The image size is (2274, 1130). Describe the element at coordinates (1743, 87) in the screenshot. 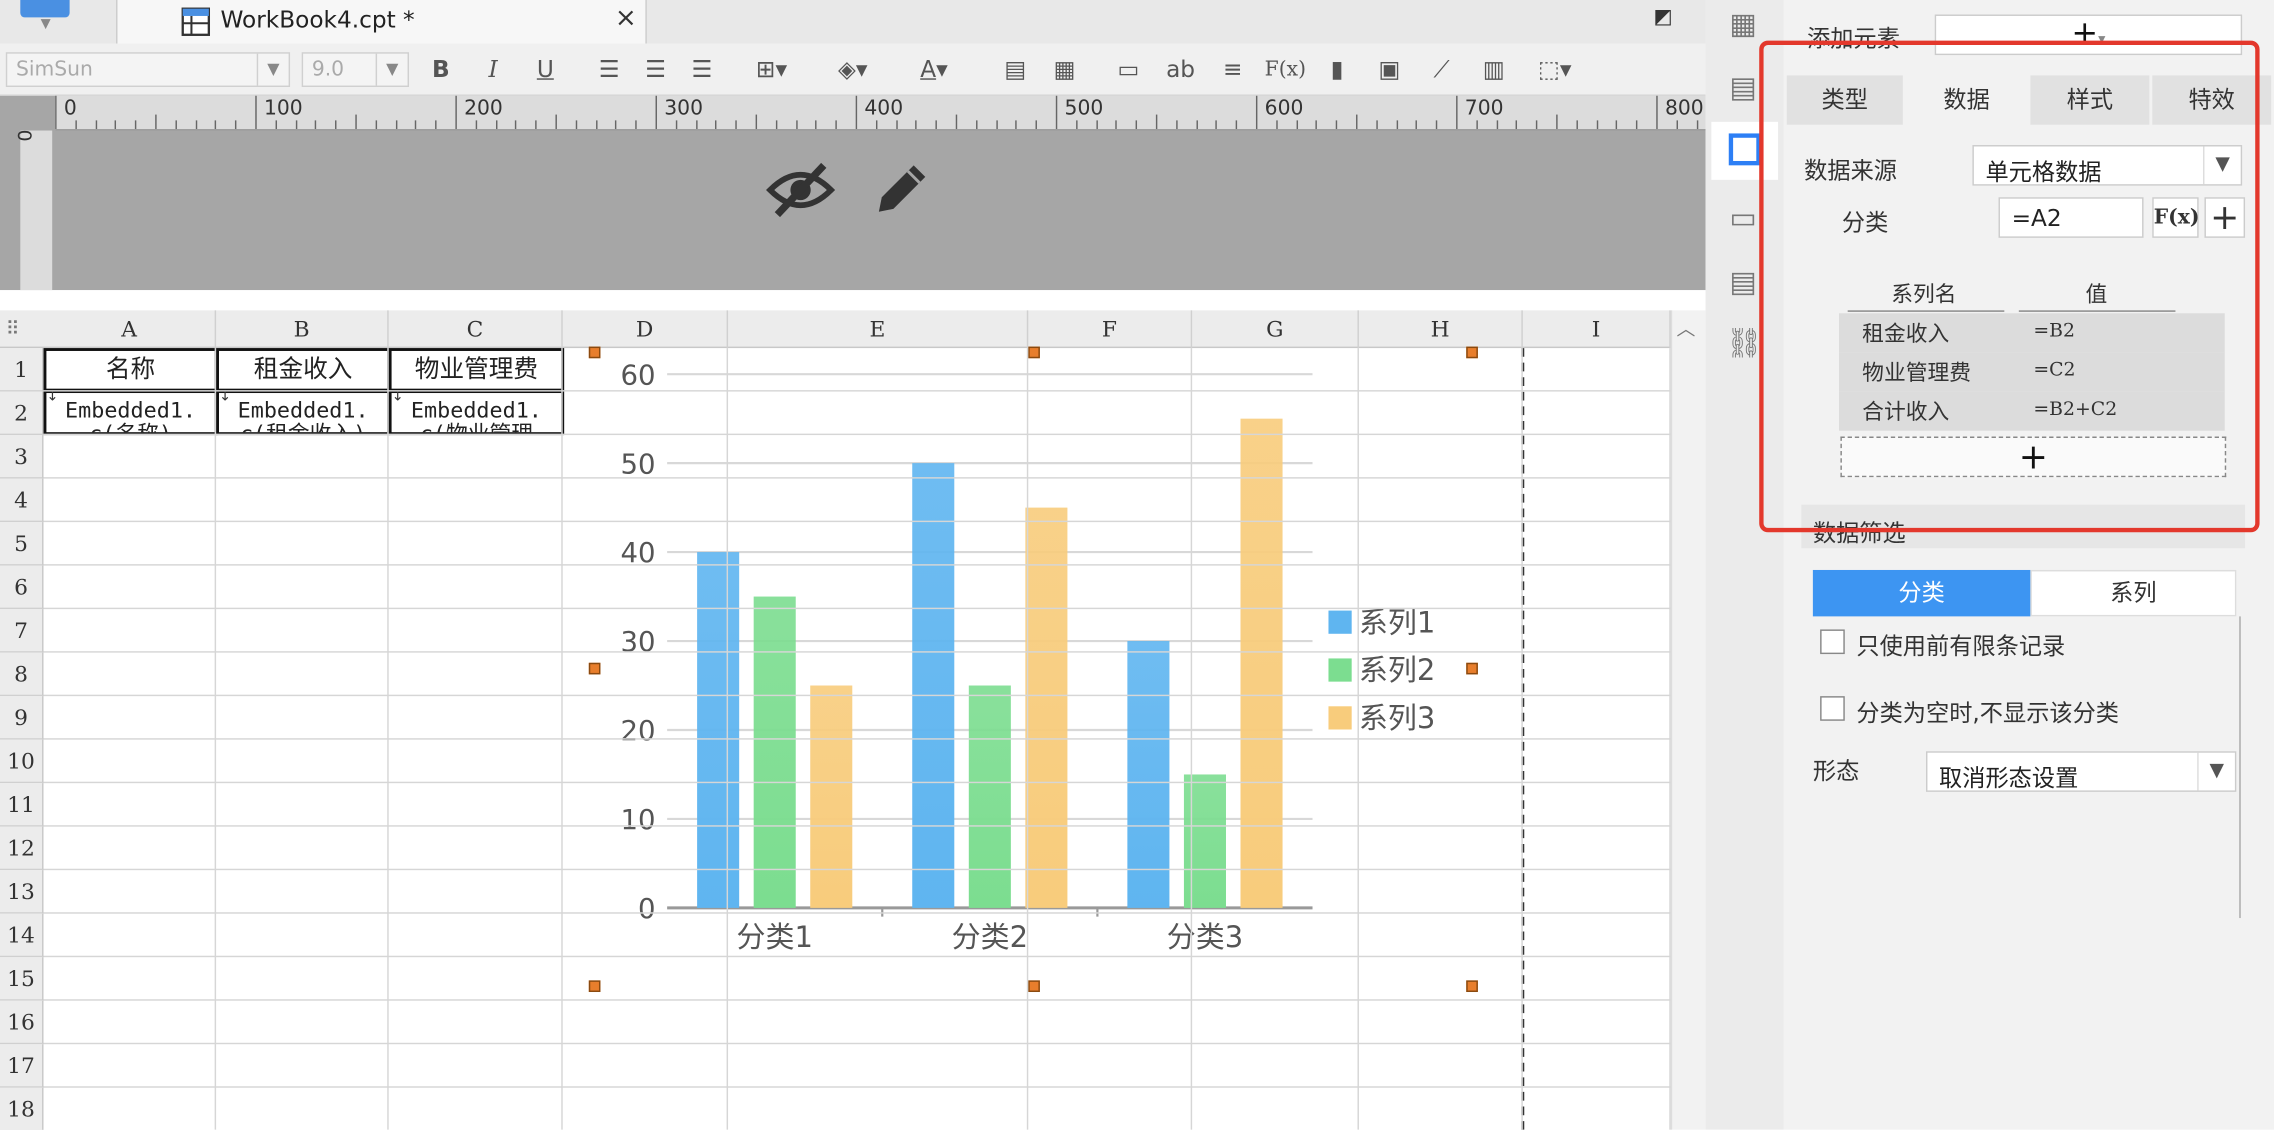

I see `cell-element-icon: ▤` at that location.